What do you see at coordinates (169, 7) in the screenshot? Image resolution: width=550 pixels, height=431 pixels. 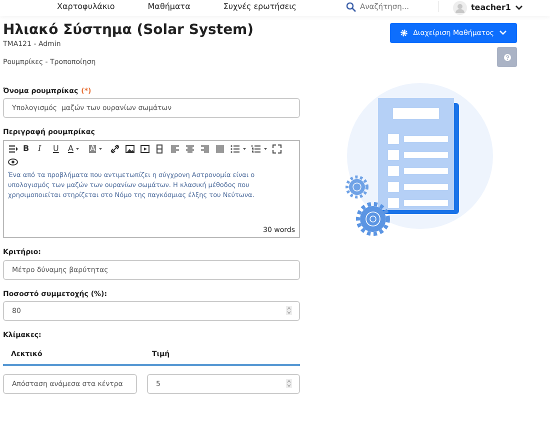 I see `nav-link: Μαθήματα` at bounding box center [169, 7].